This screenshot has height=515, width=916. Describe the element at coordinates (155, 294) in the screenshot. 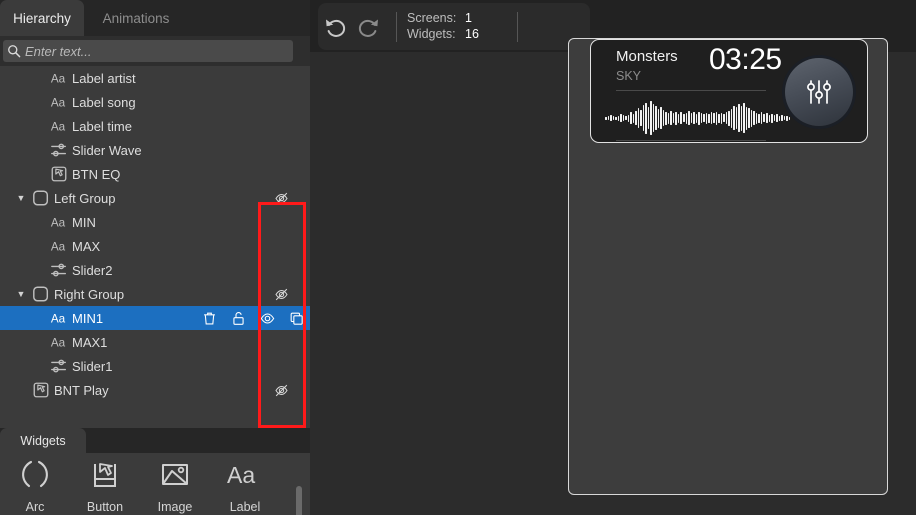

I see `tree-row: ▼ Right Group` at that location.